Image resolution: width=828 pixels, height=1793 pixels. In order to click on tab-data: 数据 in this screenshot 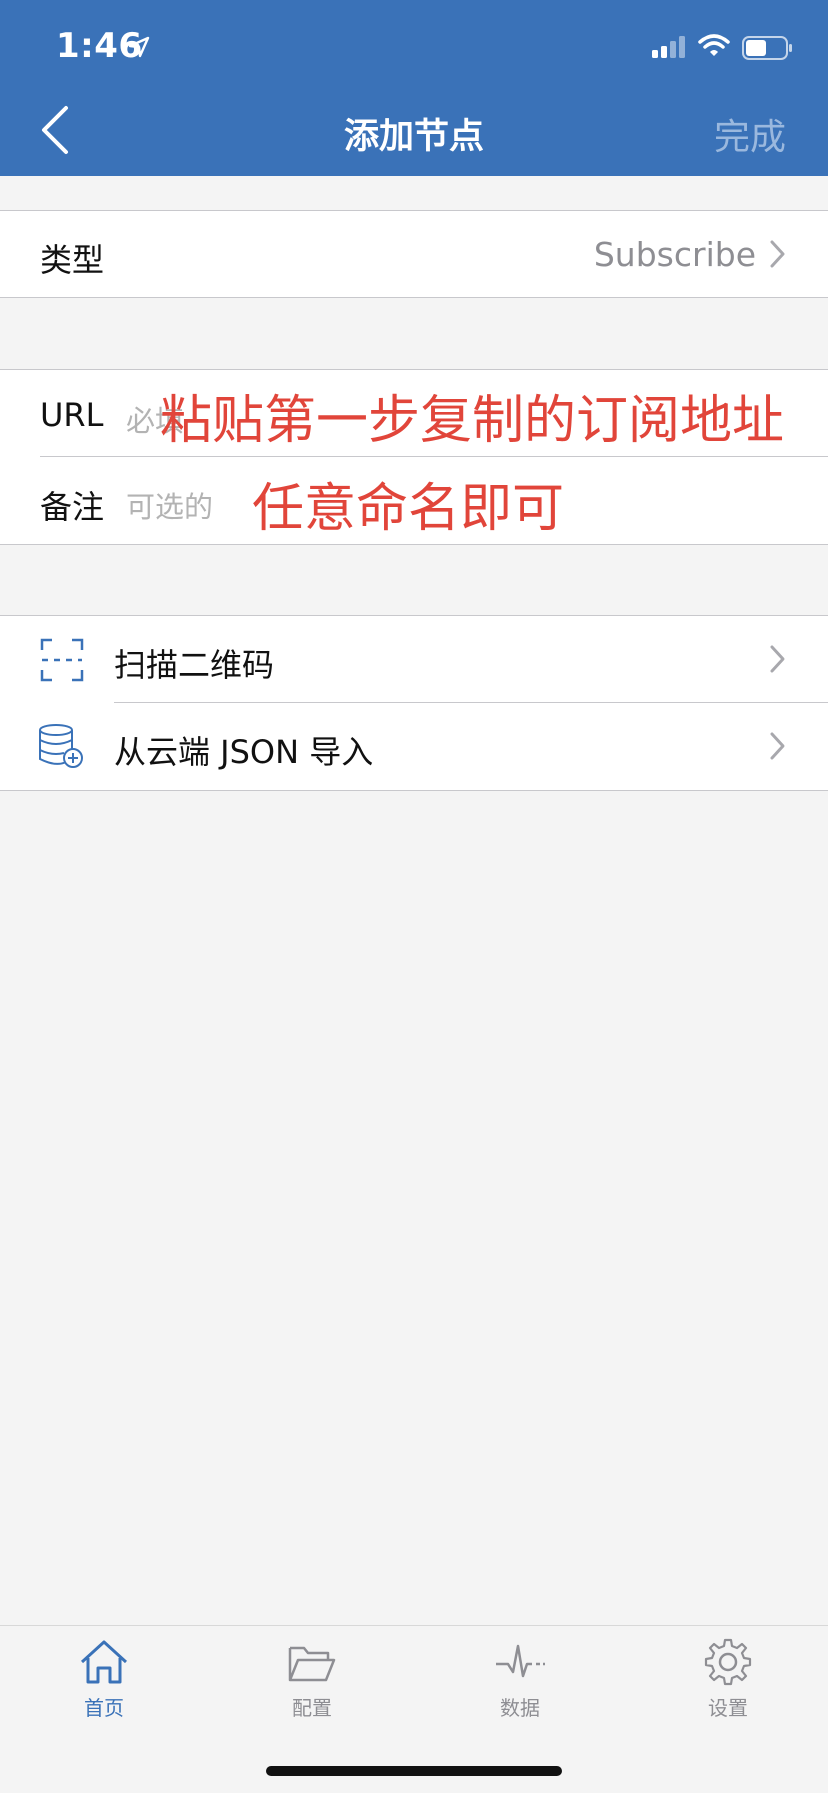, I will do `click(520, 1679)`.